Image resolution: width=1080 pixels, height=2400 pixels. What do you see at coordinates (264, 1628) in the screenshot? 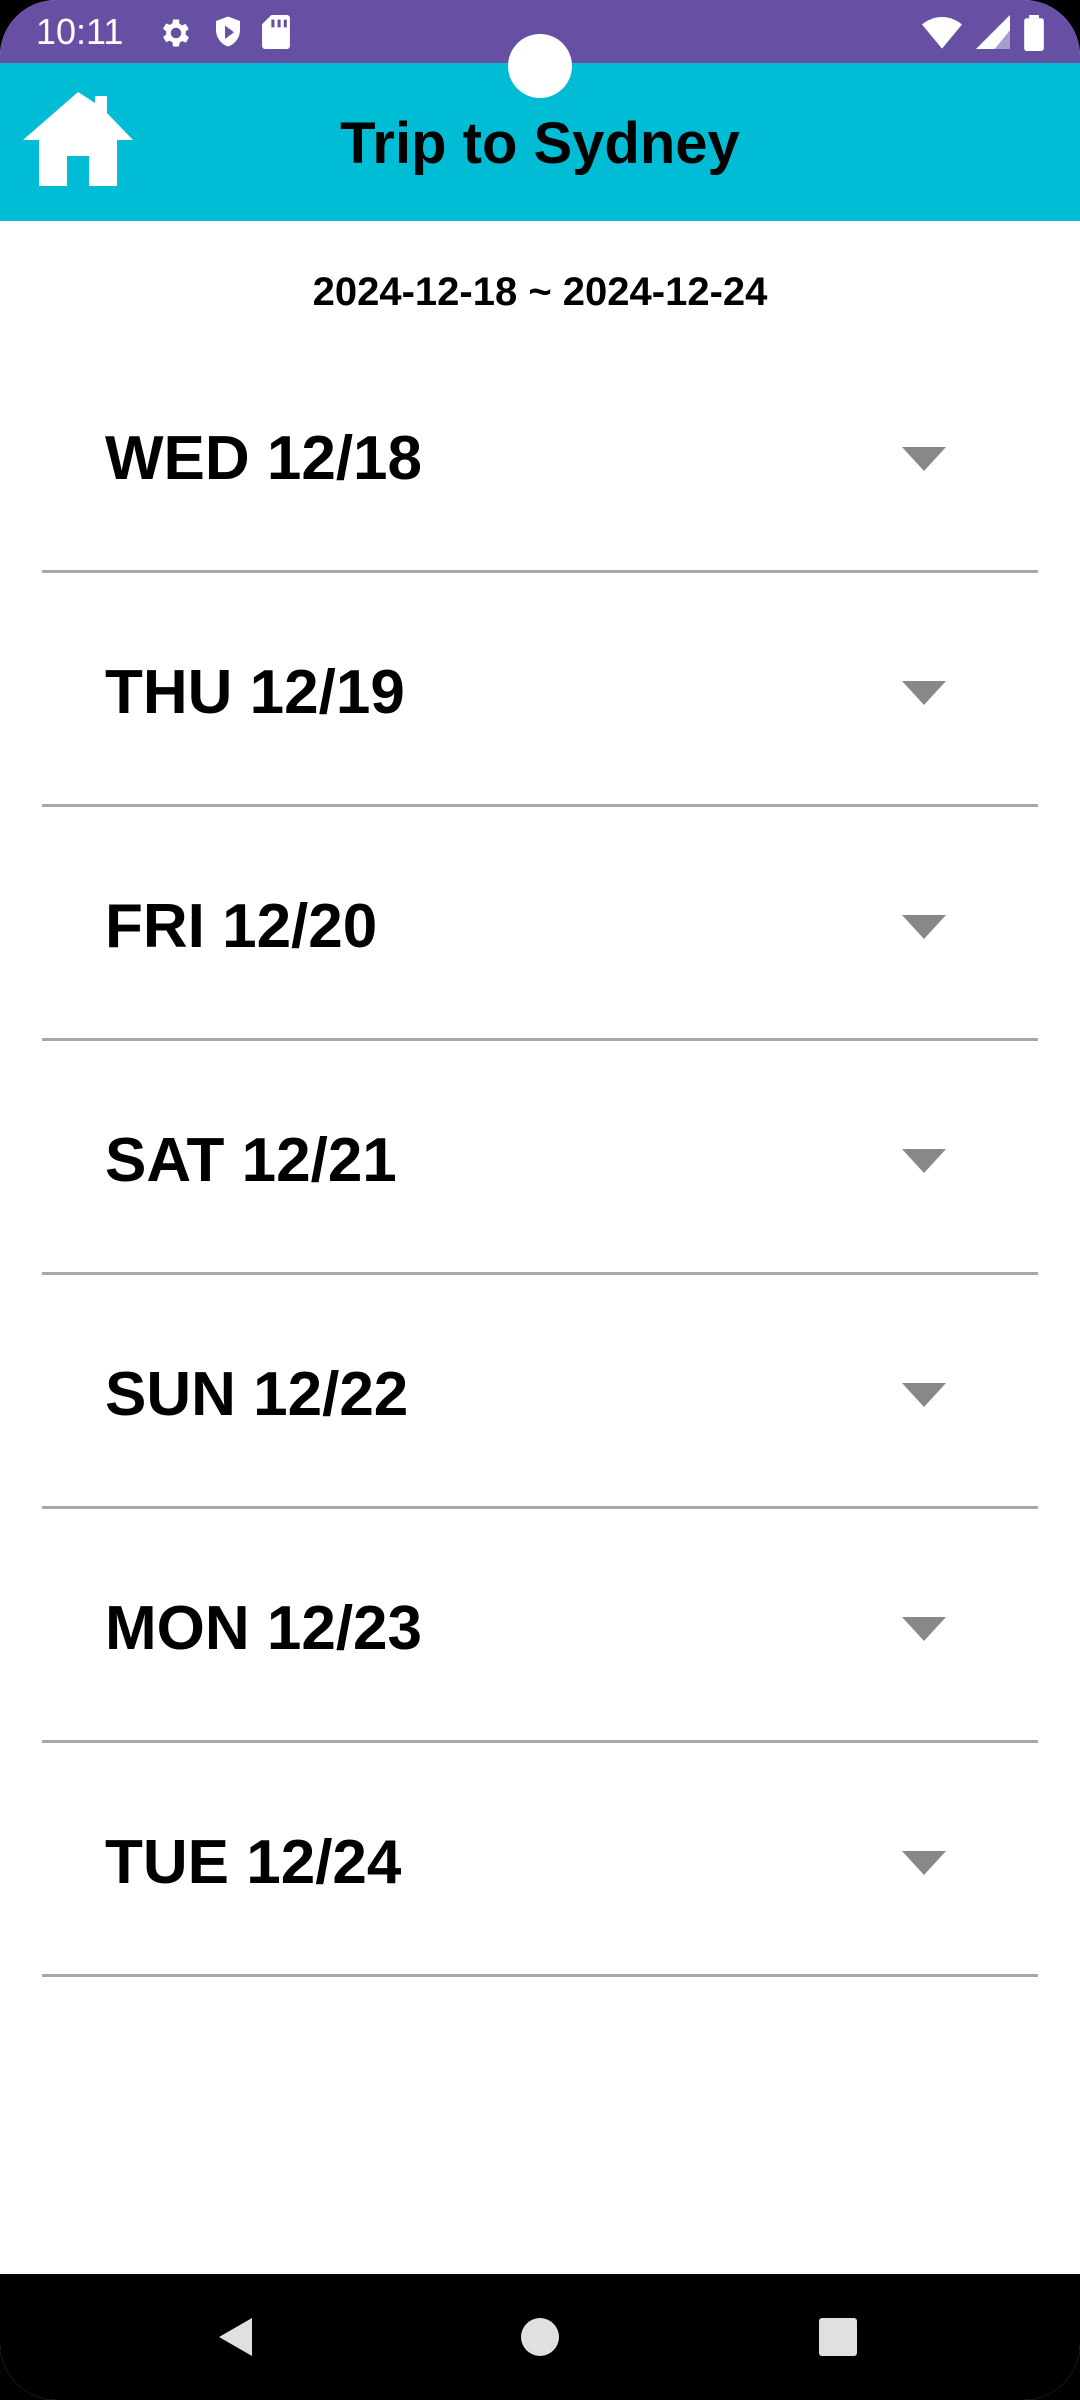
I see `day-label: MON 12/23` at bounding box center [264, 1628].